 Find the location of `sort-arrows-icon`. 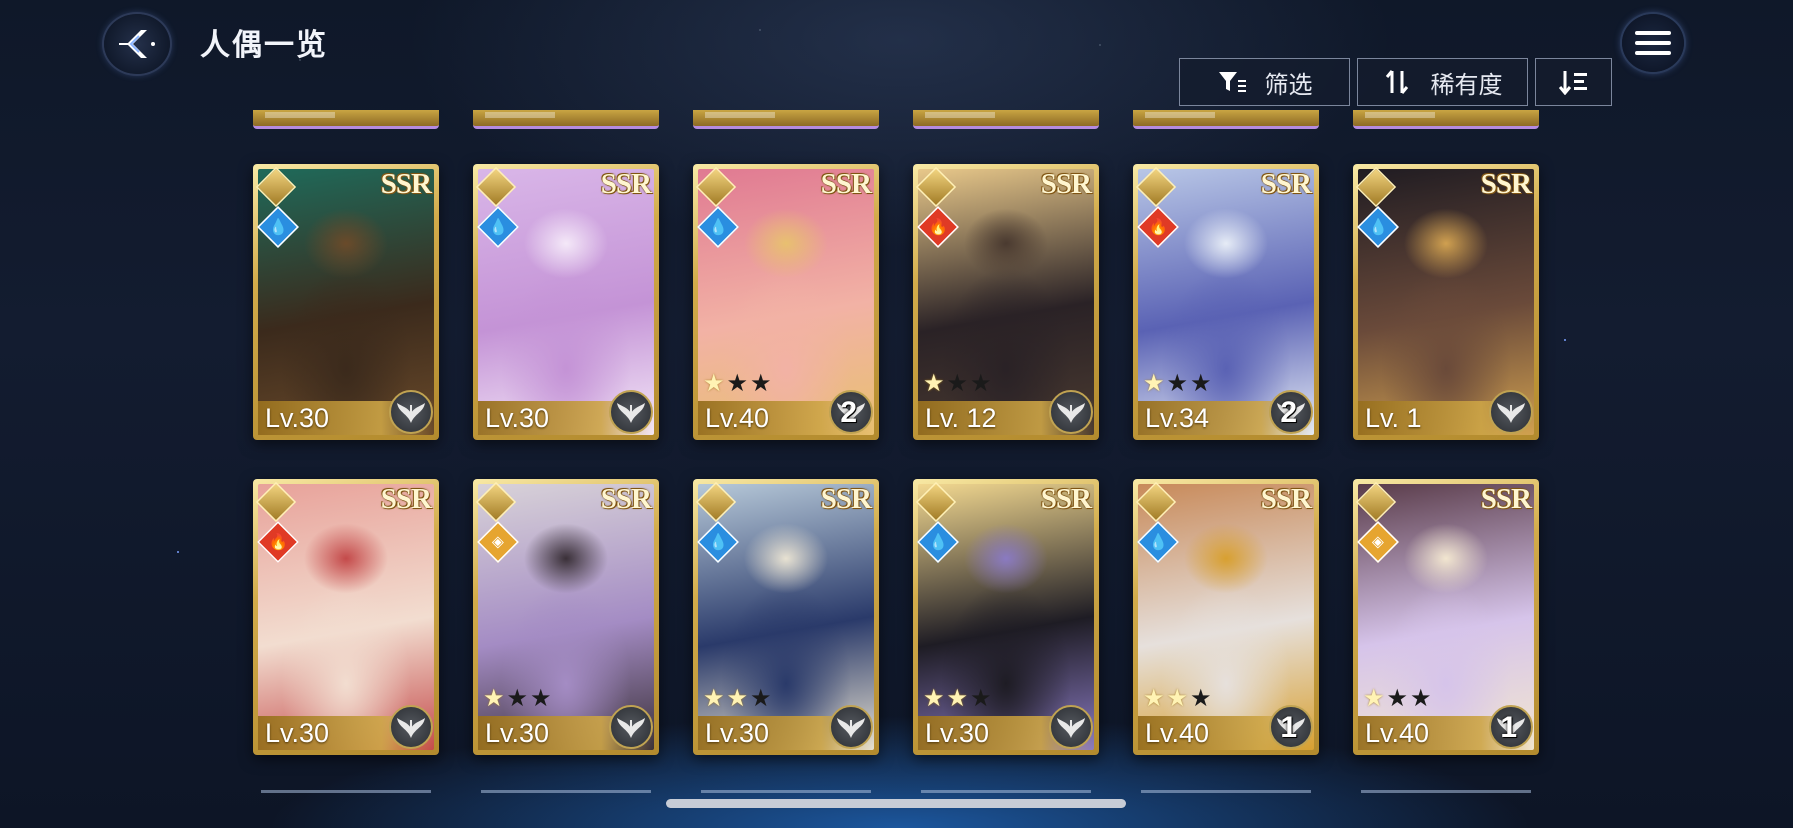

sort-arrows-icon is located at coordinates (1396, 82).